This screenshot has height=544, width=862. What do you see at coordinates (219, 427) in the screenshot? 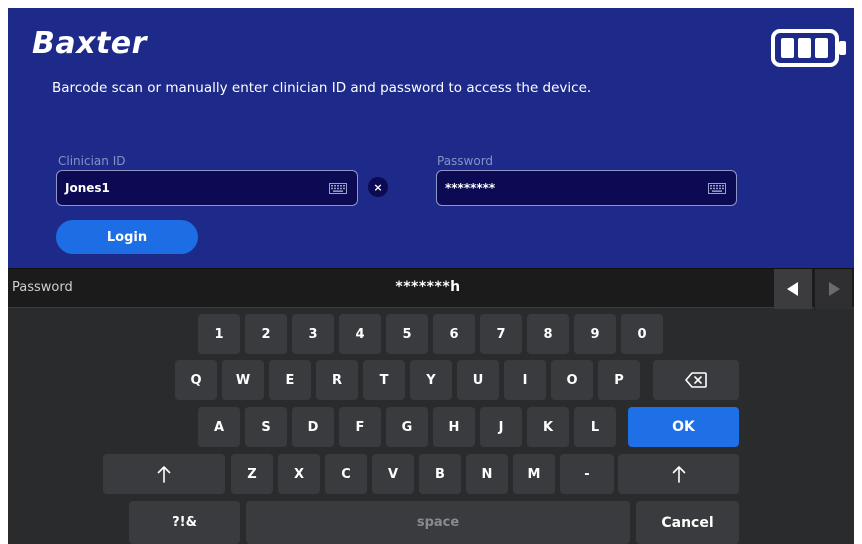
I see `key-a: A` at bounding box center [219, 427].